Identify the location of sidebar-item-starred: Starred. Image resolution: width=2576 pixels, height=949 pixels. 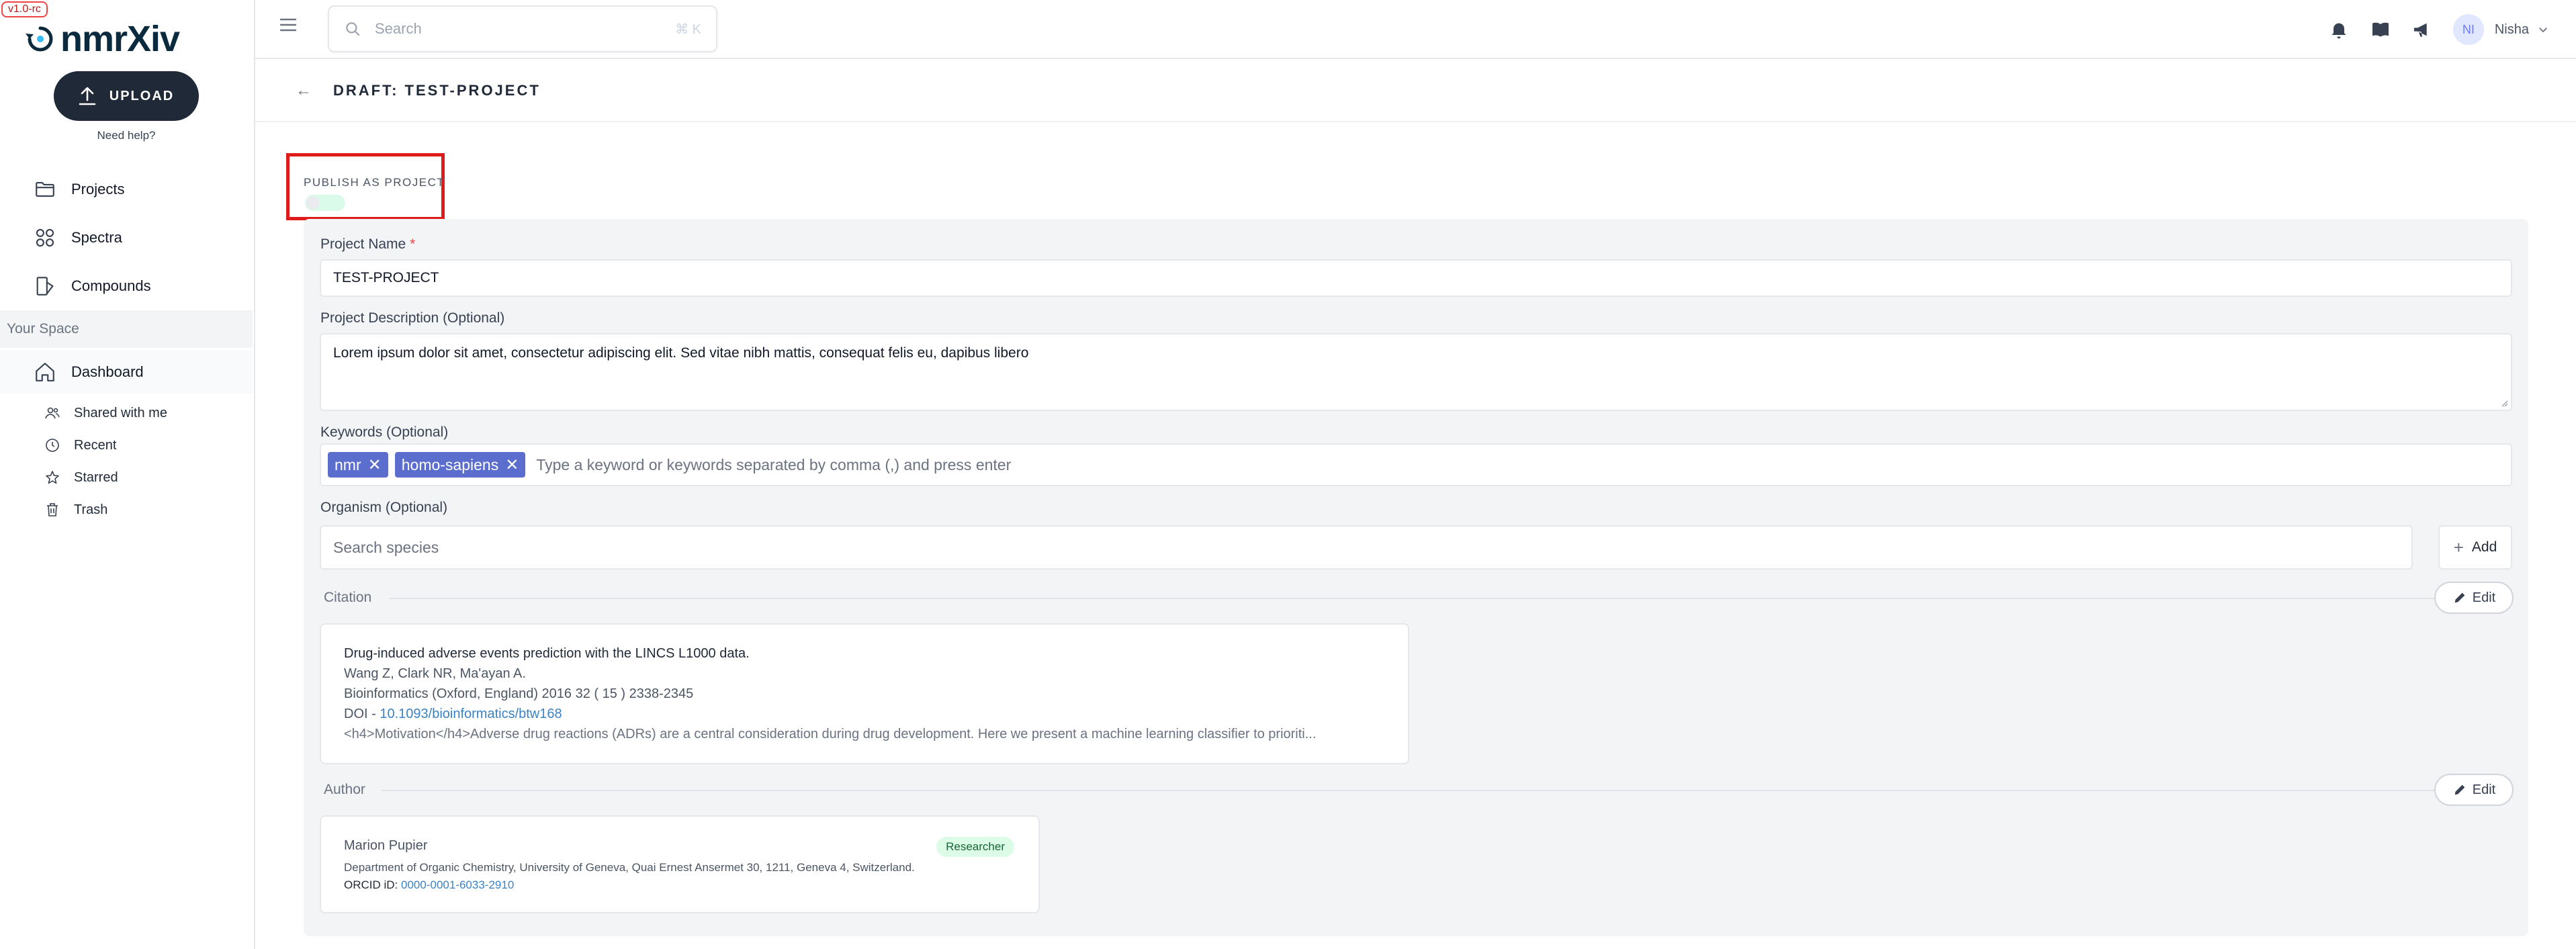
(127, 478).